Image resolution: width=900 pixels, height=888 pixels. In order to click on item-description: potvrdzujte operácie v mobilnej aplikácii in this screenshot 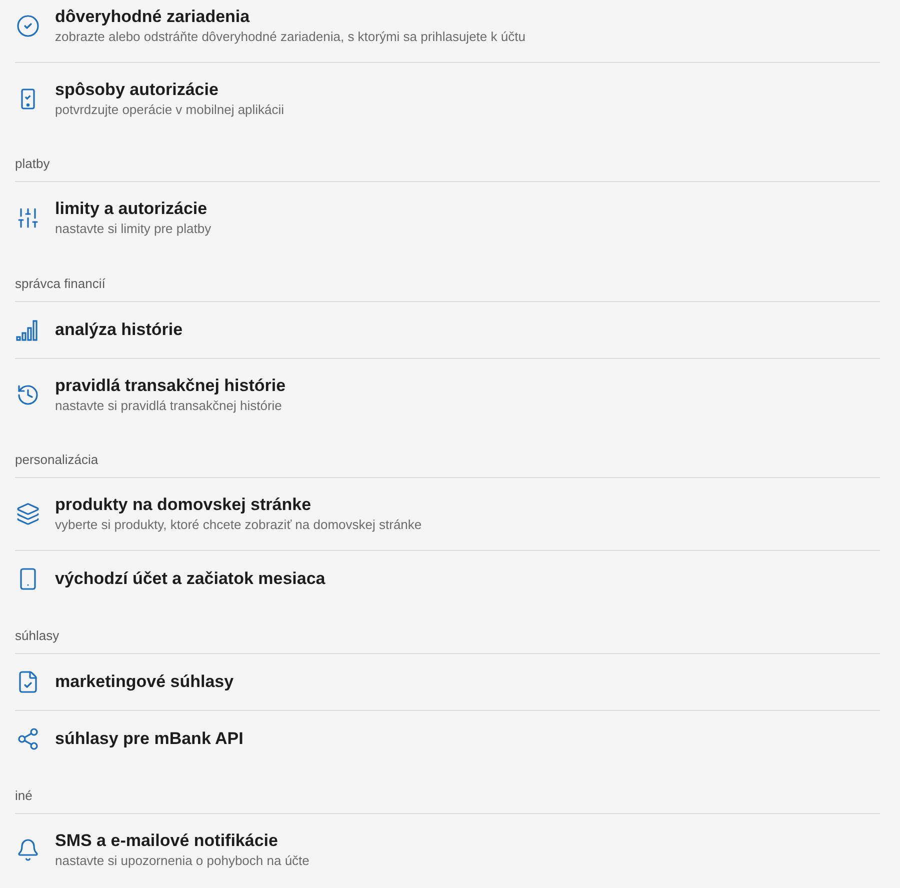, I will do `click(169, 109)`.